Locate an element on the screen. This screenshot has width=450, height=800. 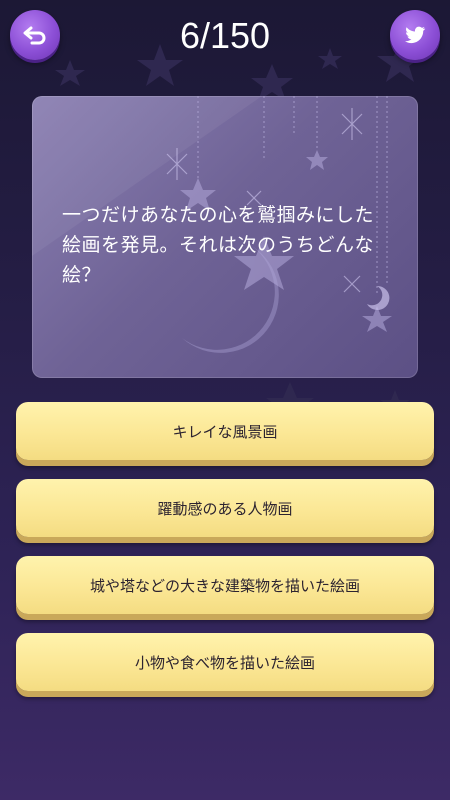
answer-option-3: 城や塔などの大きな建築物を描いた絵画 is located at coordinates (225, 585).